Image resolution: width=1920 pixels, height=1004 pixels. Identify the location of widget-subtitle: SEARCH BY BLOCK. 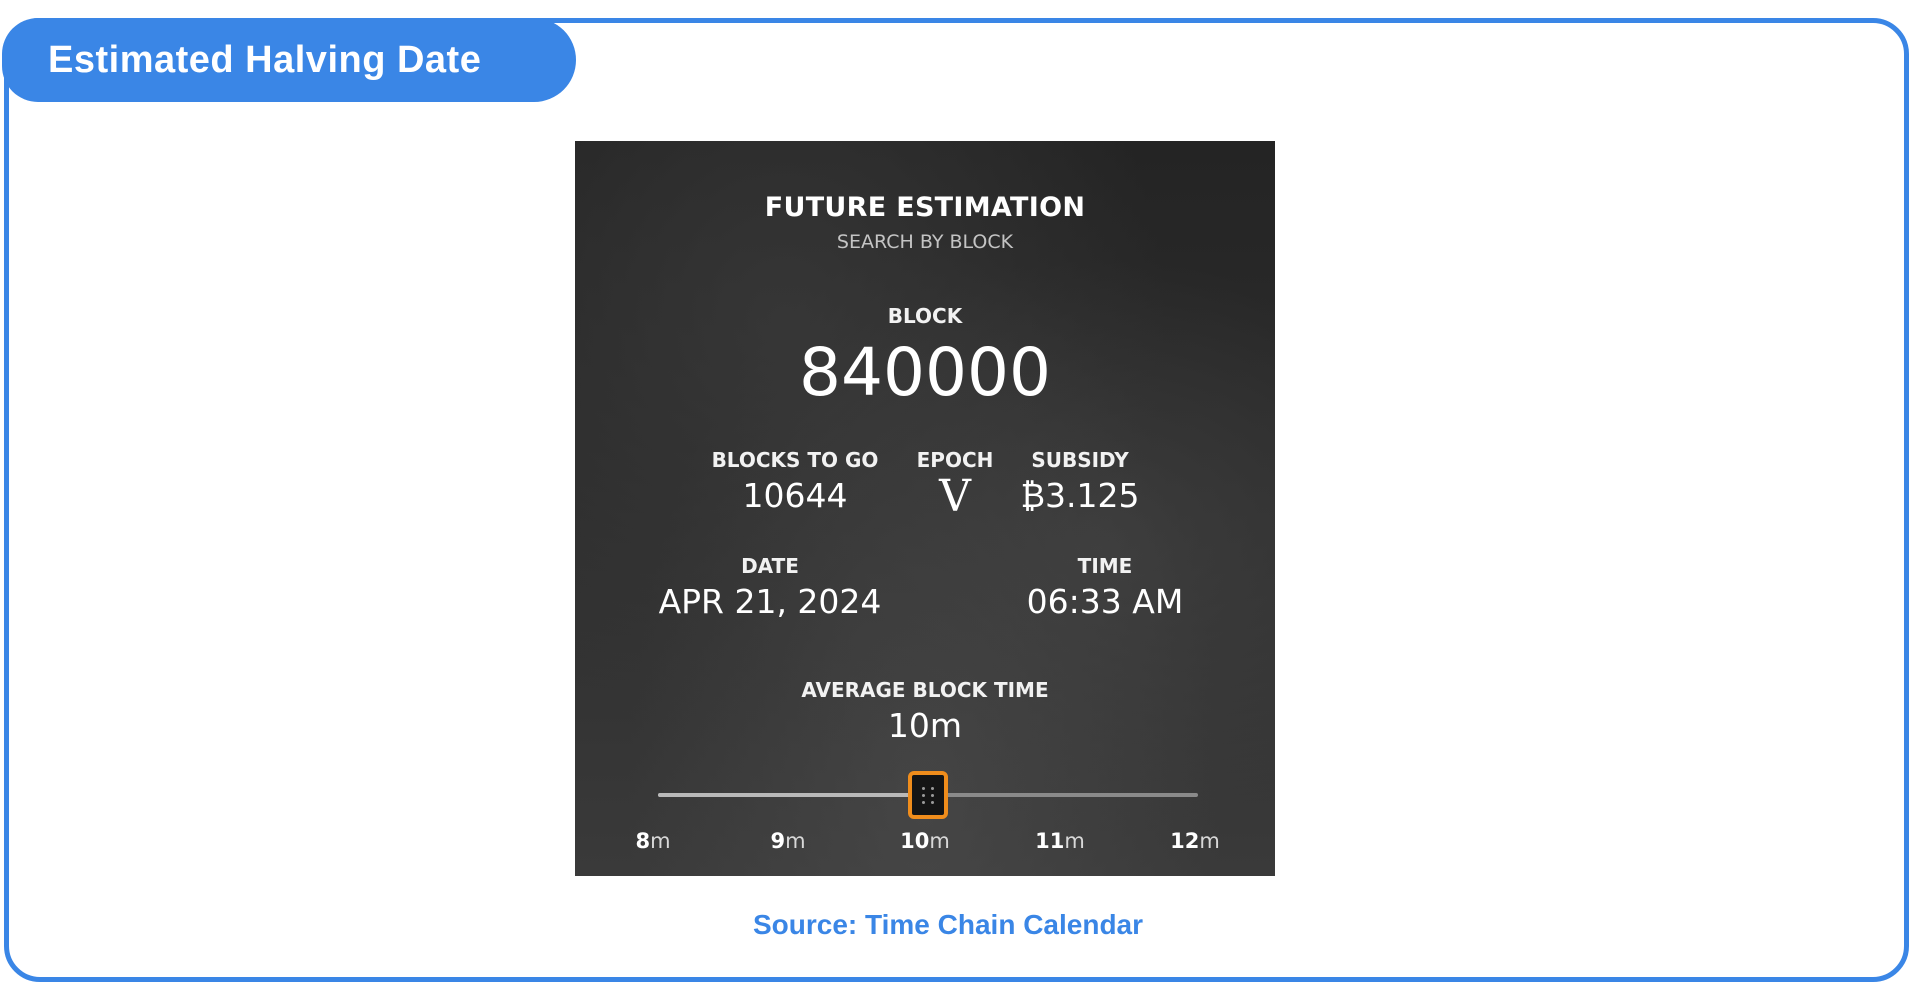
(925, 242).